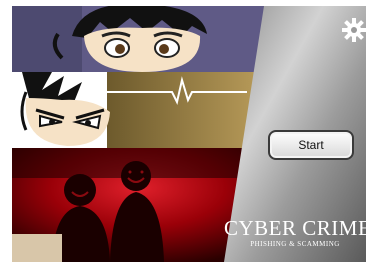 Image resolution: width=366 pixels, height=262 pixels. What do you see at coordinates (295, 228) in the screenshot?
I see `game-title: CYBER CRIME` at bounding box center [295, 228].